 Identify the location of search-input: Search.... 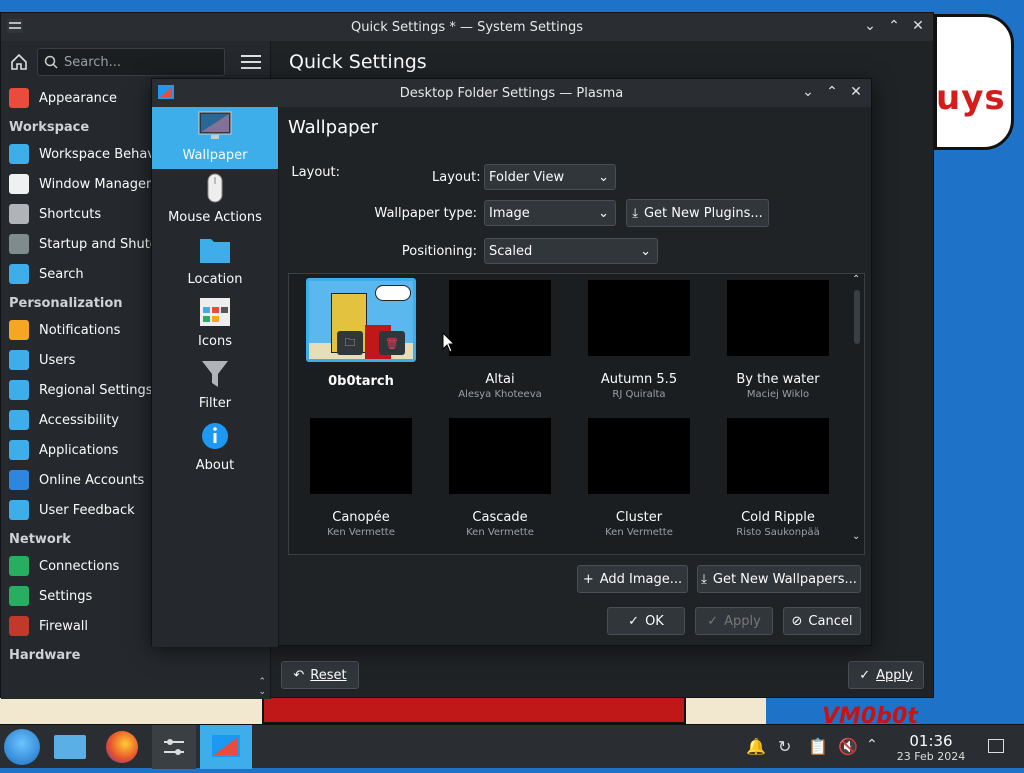
(131, 62).